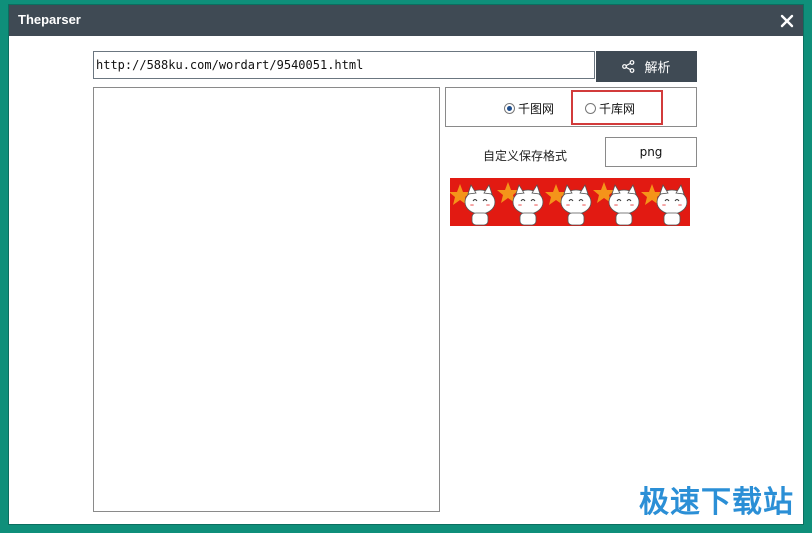 This screenshot has width=812, height=533. I want to click on preview-image-art, so click(569, 204).